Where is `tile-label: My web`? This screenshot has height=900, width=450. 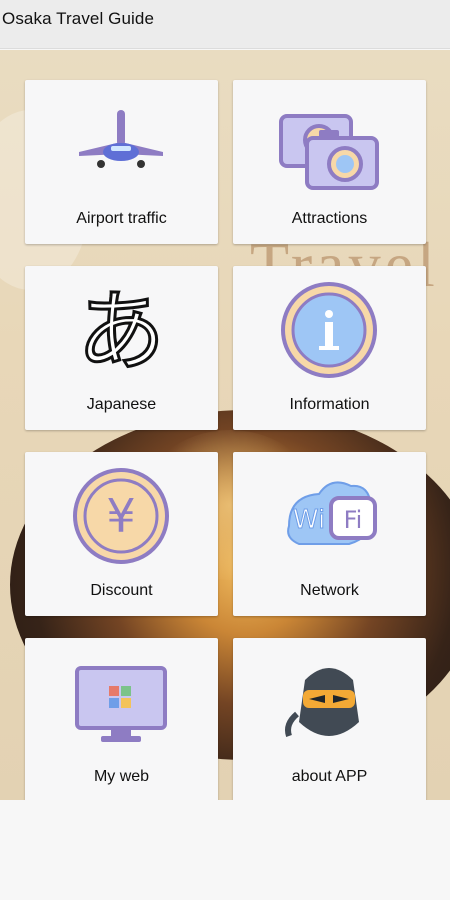 tile-label: My web is located at coordinates (121, 776).